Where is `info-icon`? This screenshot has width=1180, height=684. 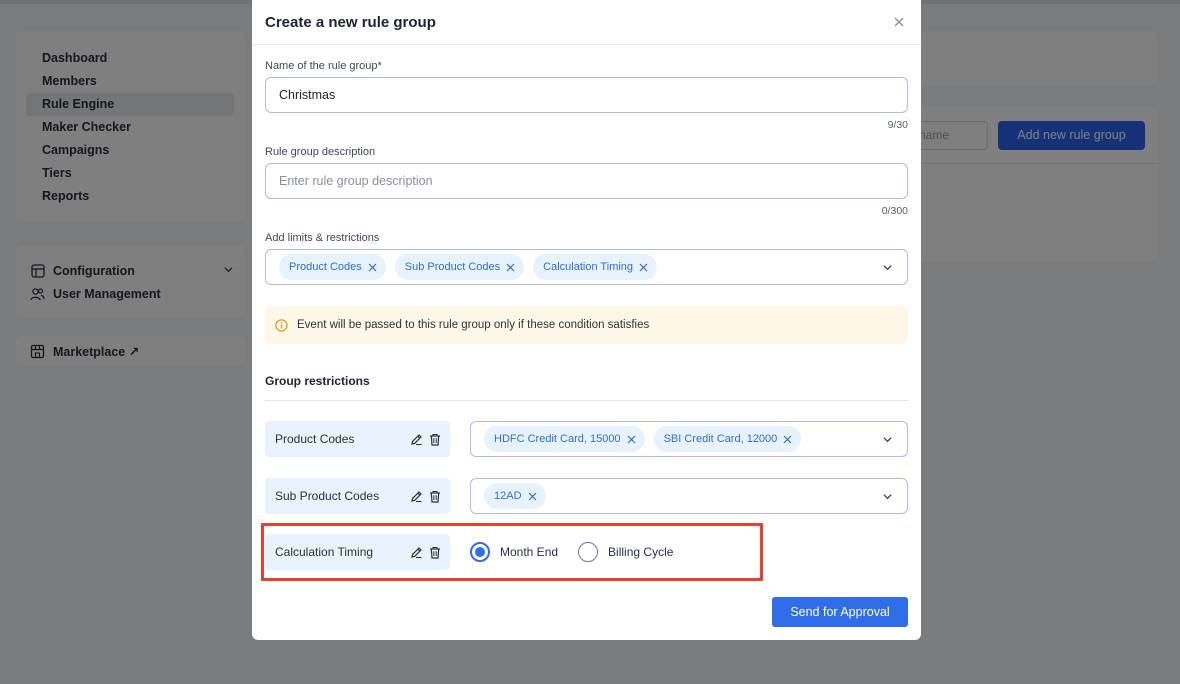 info-icon is located at coordinates (281, 325).